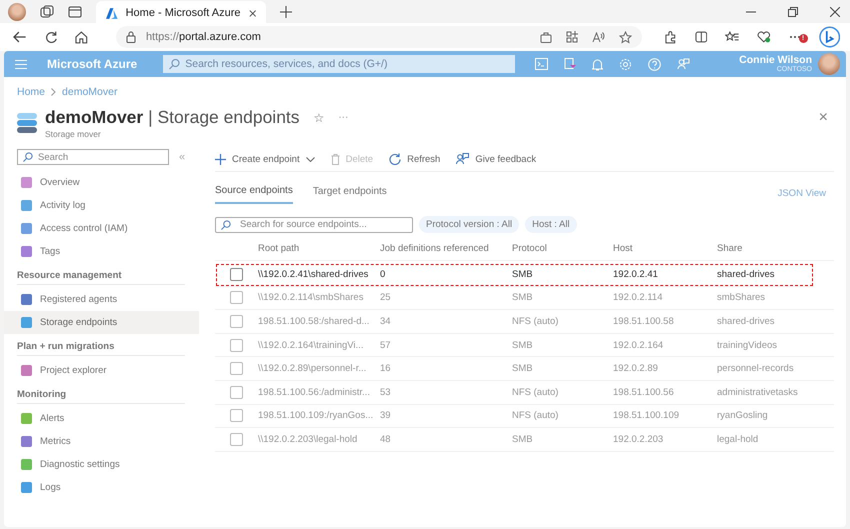 This screenshot has width=850, height=529. I want to click on section-heading: Monitoring, so click(101, 393).